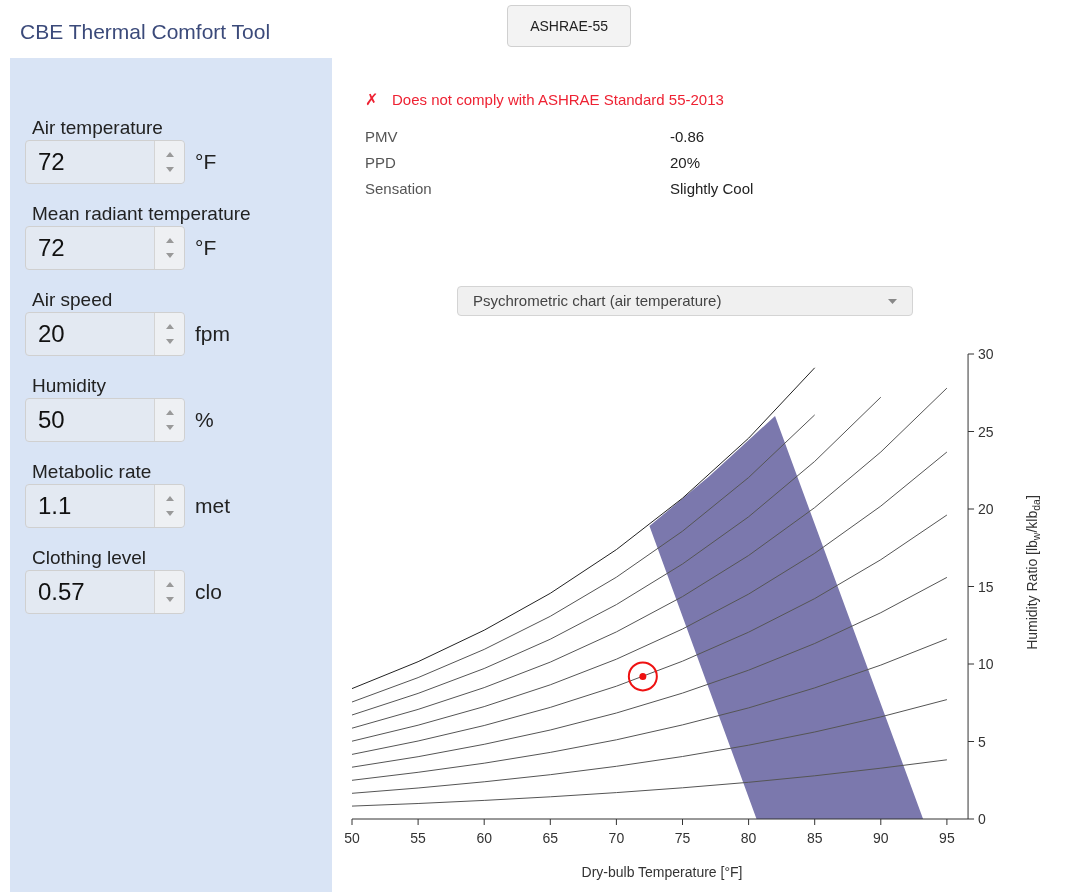 The width and height of the screenshot is (1065, 892). What do you see at coordinates (986, 354) in the screenshot?
I see `y-tick-label: 30` at bounding box center [986, 354].